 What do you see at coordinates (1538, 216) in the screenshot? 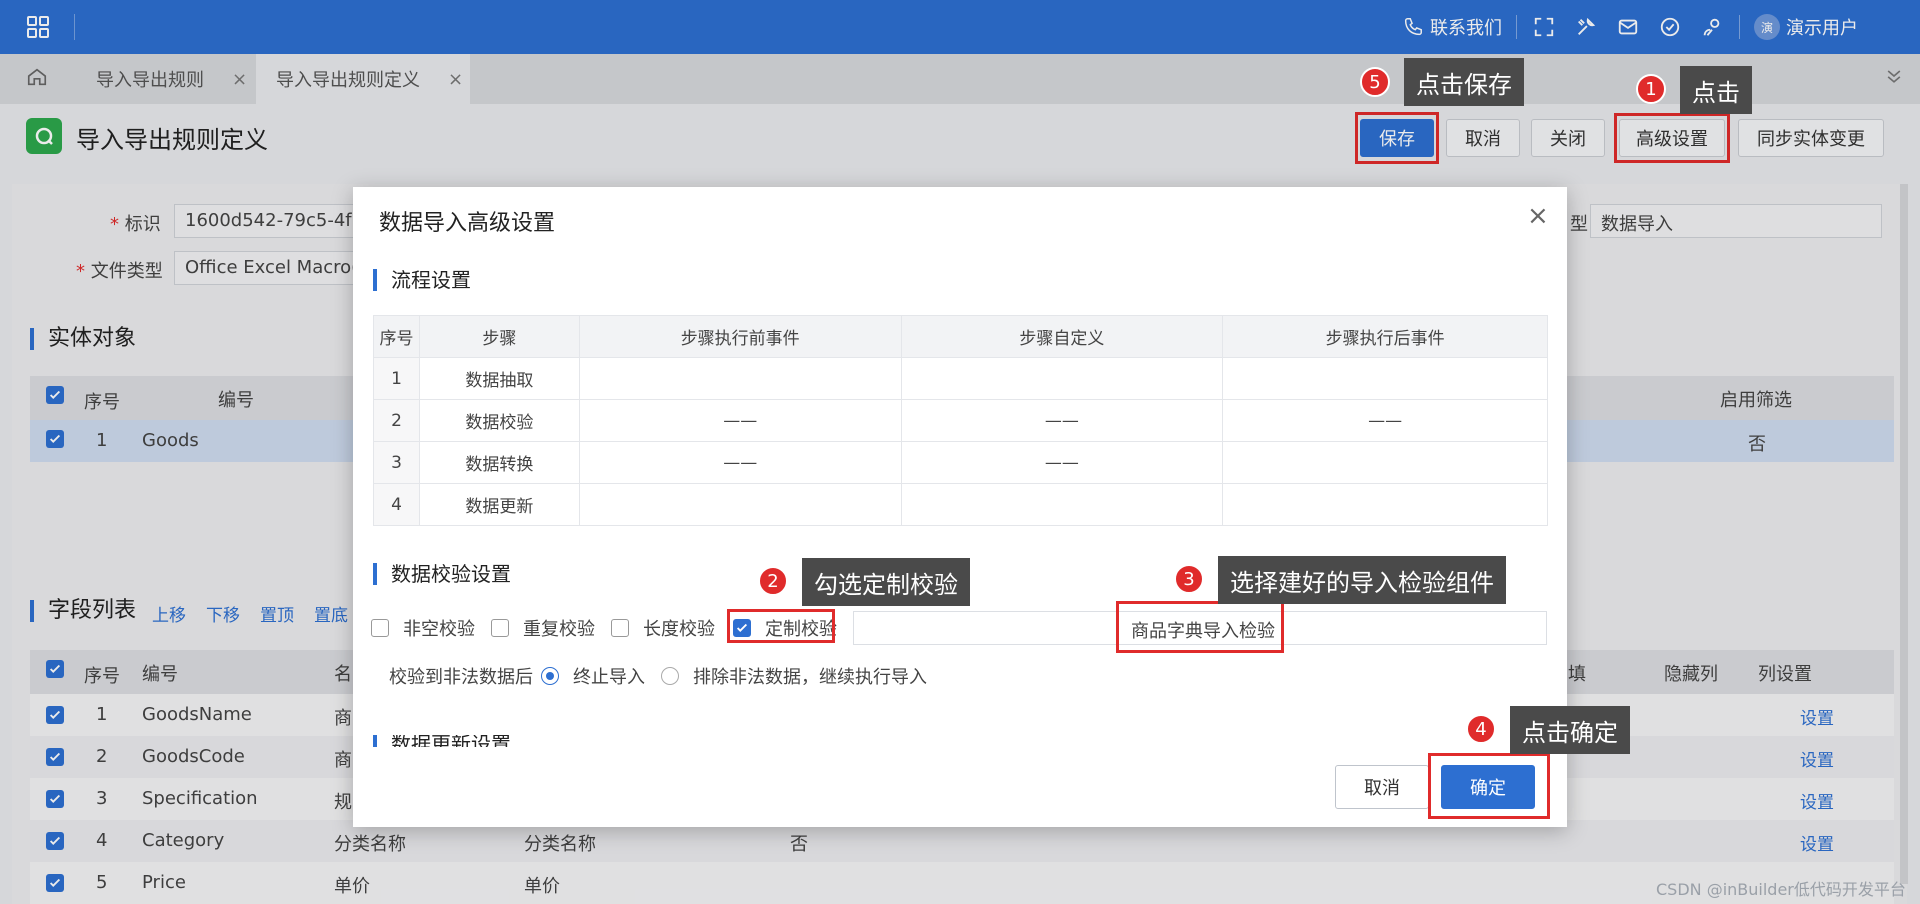
I see `dialog-close-icon: ×` at bounding box center [1538, 216].